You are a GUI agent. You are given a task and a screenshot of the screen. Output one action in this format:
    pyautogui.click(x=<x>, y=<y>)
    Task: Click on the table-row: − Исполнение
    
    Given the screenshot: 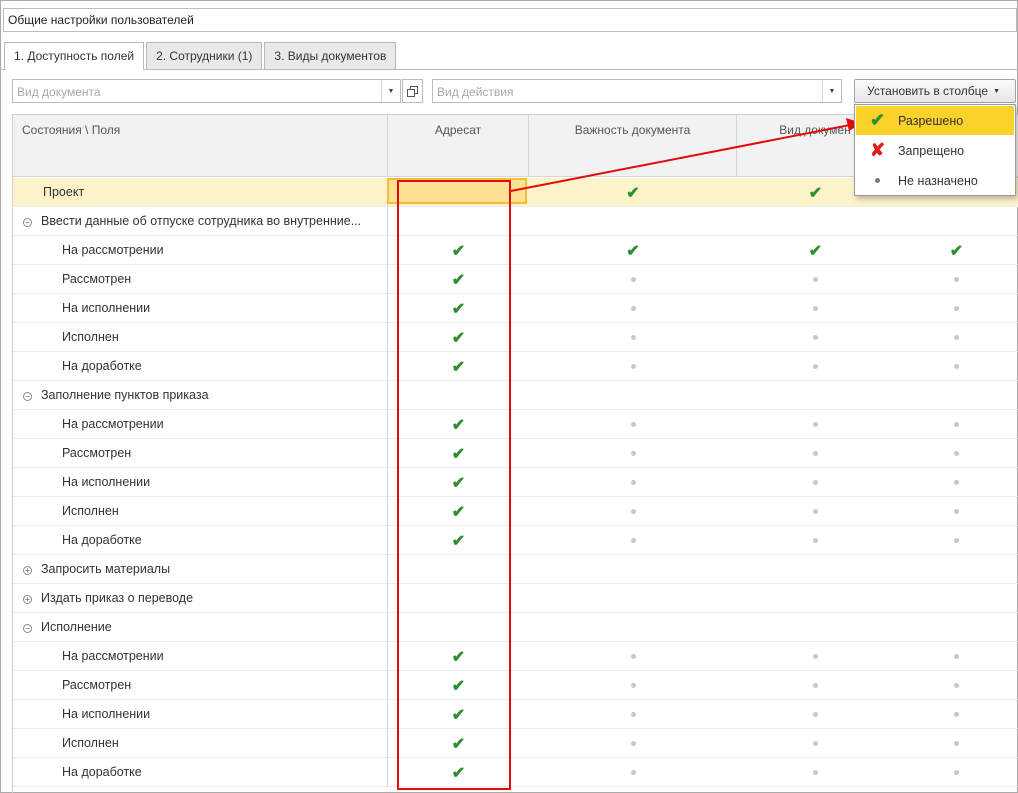 What is the action you would take?
    pyautogui.click(x=515, y=627)
    